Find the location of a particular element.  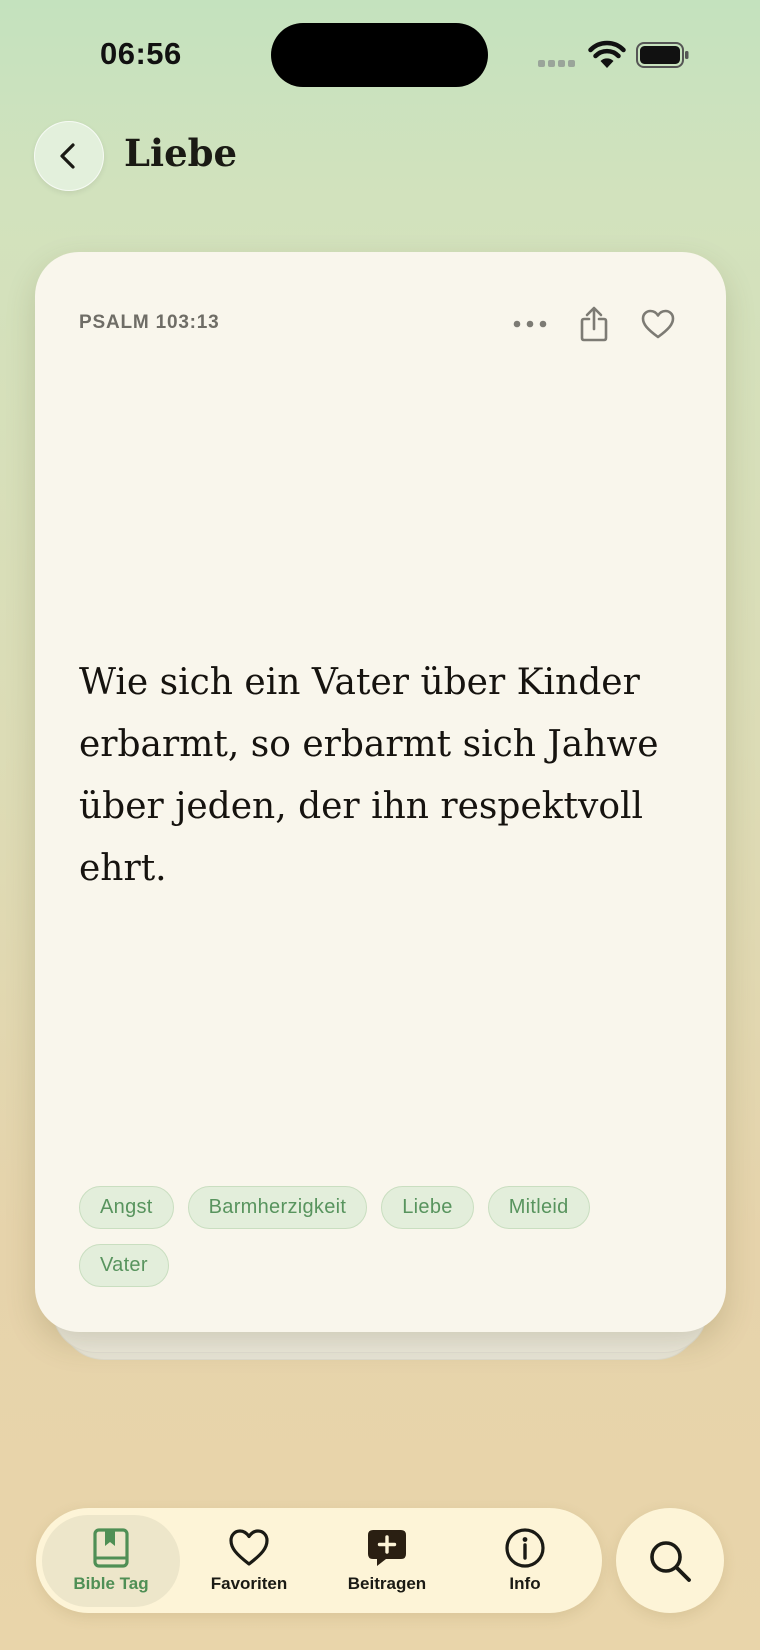

card-actions is located at coordinates (594, 324).